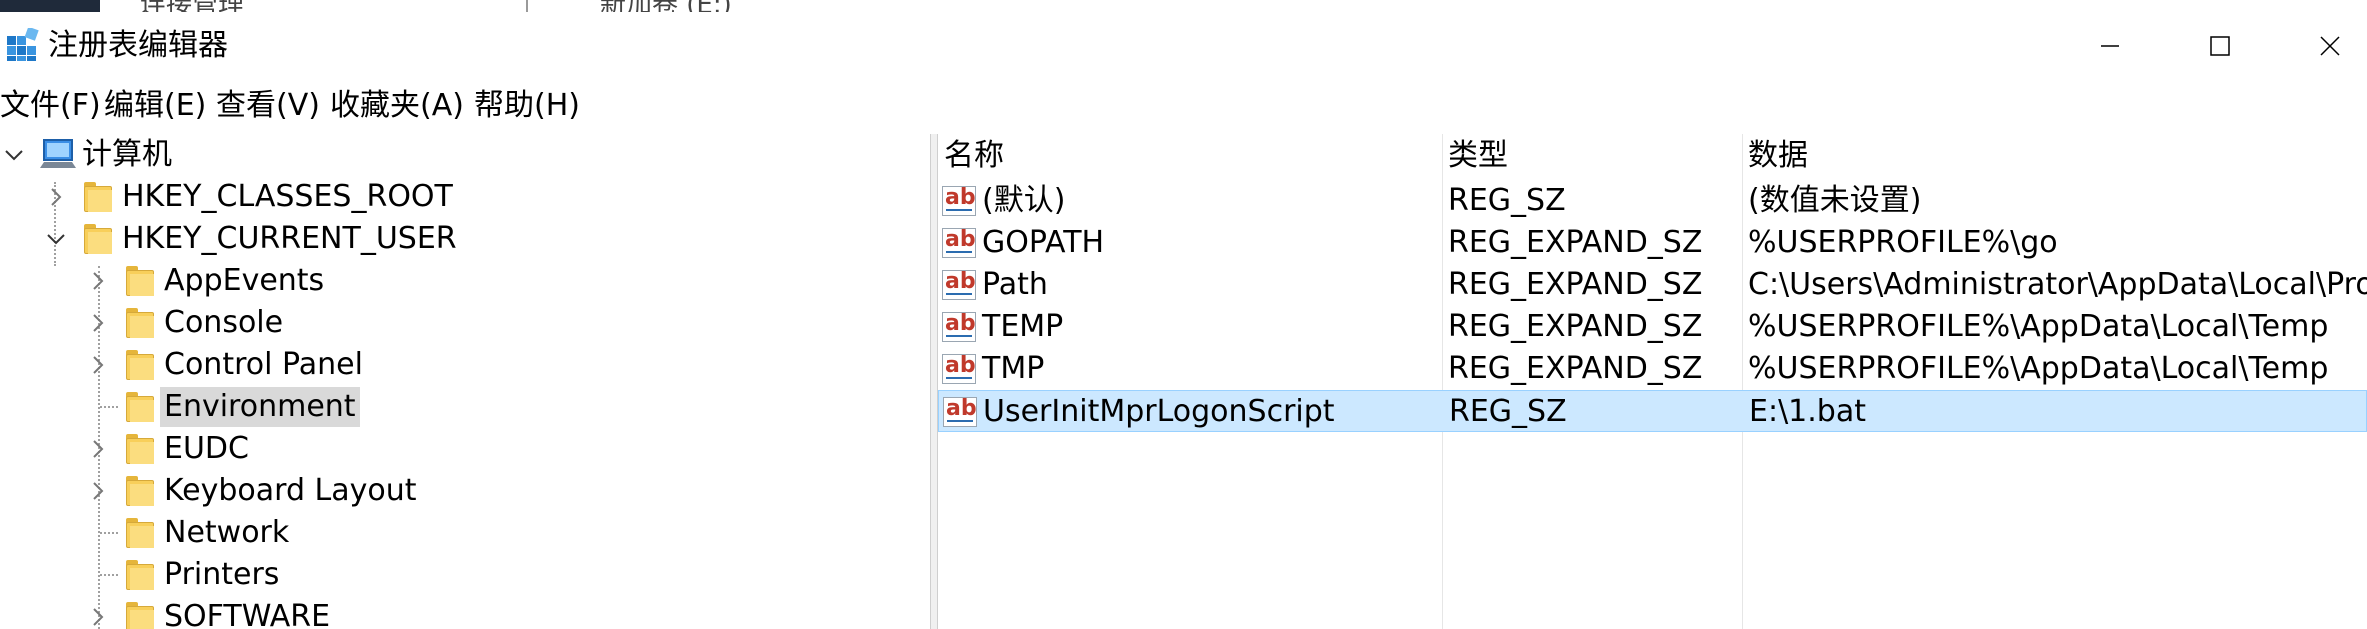 The width and height of the screenshot is (2367, 629). Describe the element at coordinates (527, 106) in the screenshot. I see `menu-help: 帮助(H)` at that location.